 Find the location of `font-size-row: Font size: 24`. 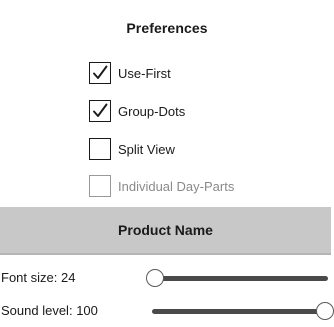

font-size-row: Font size: 24 is located at coordinates (167, 278).